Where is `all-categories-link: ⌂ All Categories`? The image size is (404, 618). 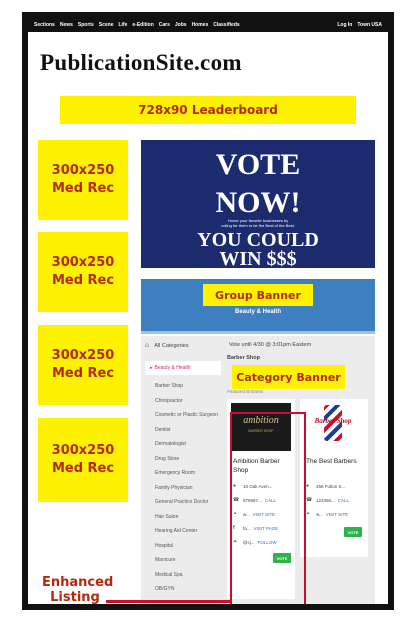 all-categories-link: ⌂ All Categories is located at coordinates (166, 345).